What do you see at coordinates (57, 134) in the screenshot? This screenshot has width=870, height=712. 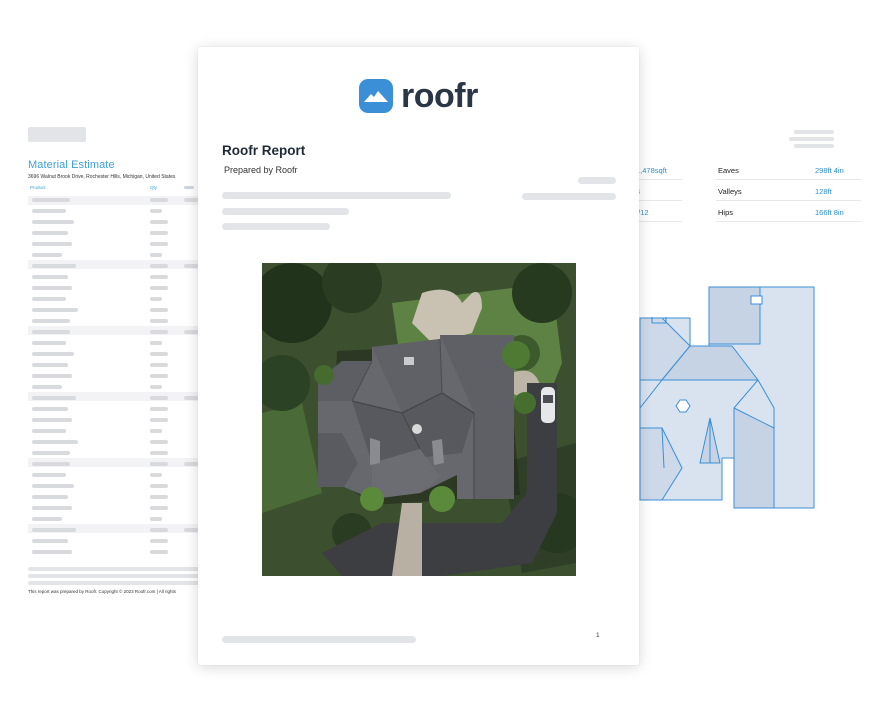 I see `header-placeholder` at bounding box center [57, 134].